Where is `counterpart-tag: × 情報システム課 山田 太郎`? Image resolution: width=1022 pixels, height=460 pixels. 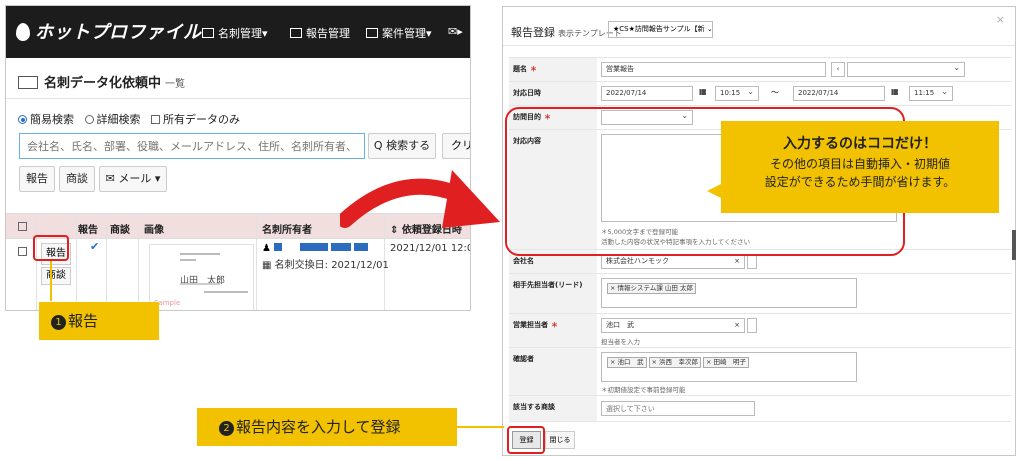 counterpart-tag: × 情報システム課 山田 太郎 is located at coordinates (651, 288).